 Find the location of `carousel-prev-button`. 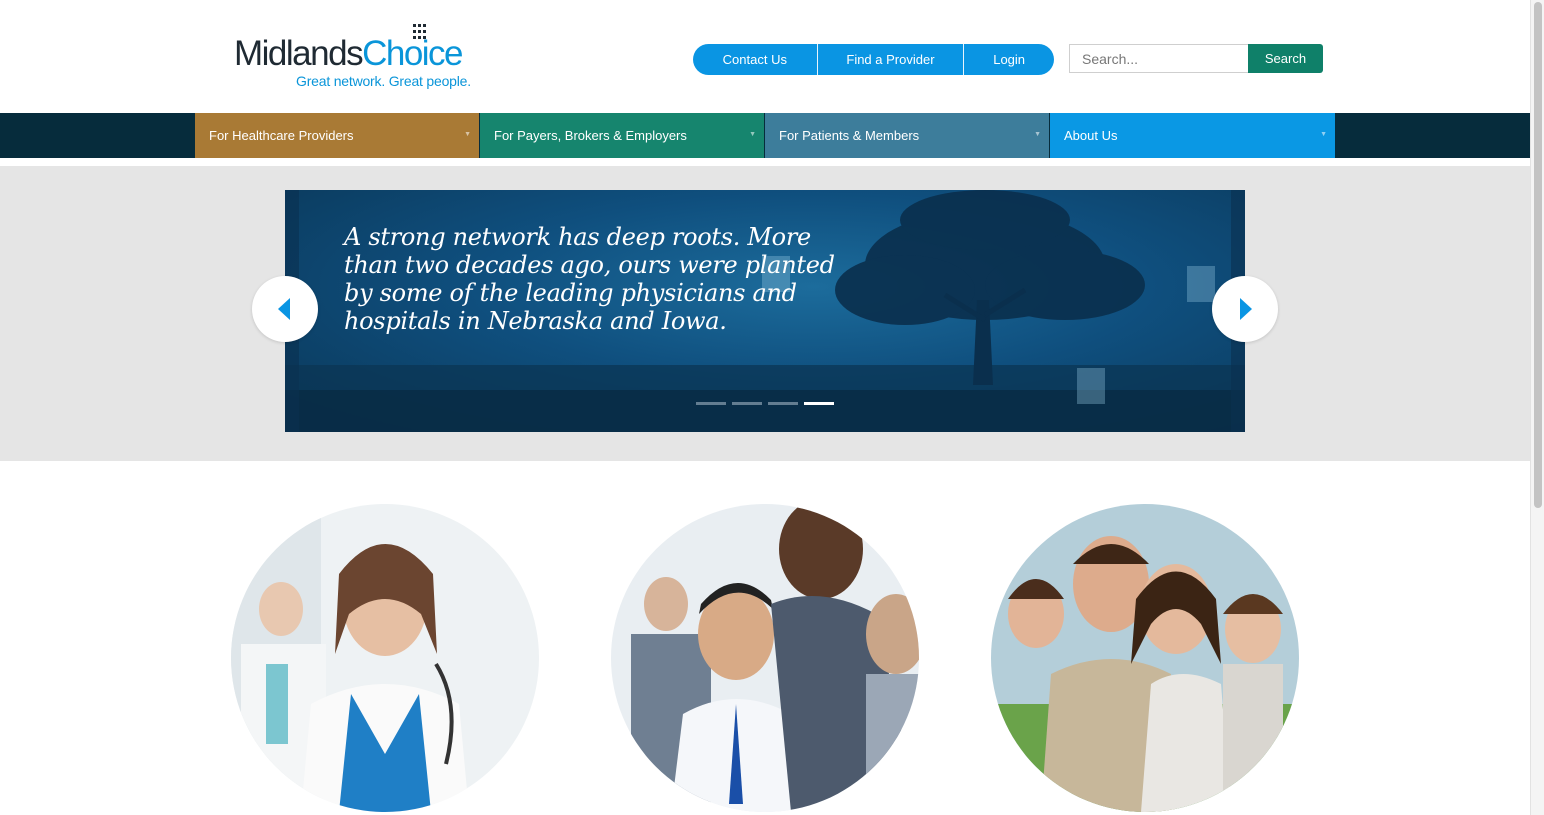

carousel-prev-button is located at coordinates (285, 309).